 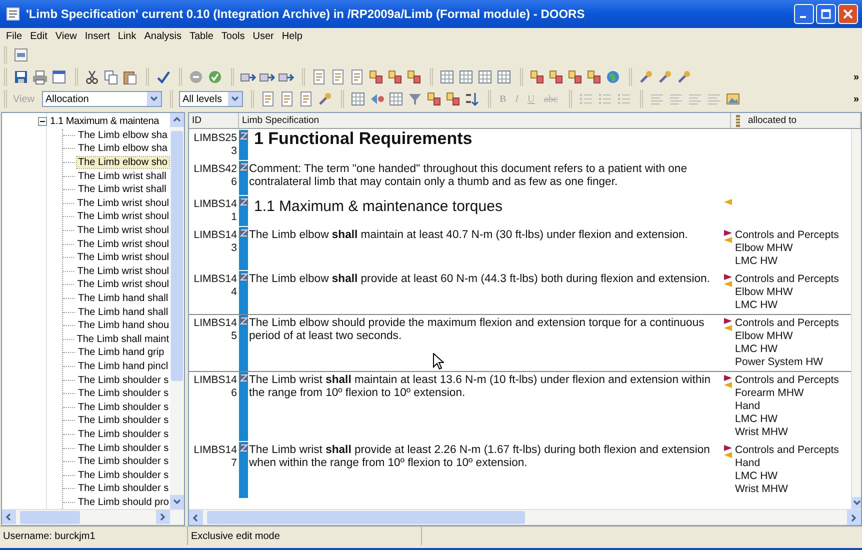 What do you see at coordinates (233, 36) in the screenshot?
I see `menu-item: Tools` at bounding box center [233, 36].